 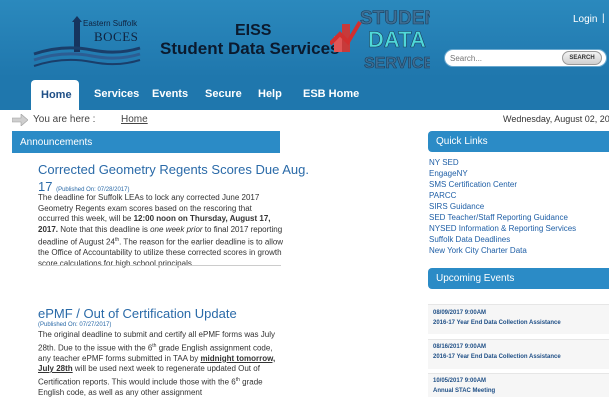 What do you see at coordinates (462, 141) in the screenshot?
I see `quick-links-heading: Quick Links` at bounding box center [462, 141].